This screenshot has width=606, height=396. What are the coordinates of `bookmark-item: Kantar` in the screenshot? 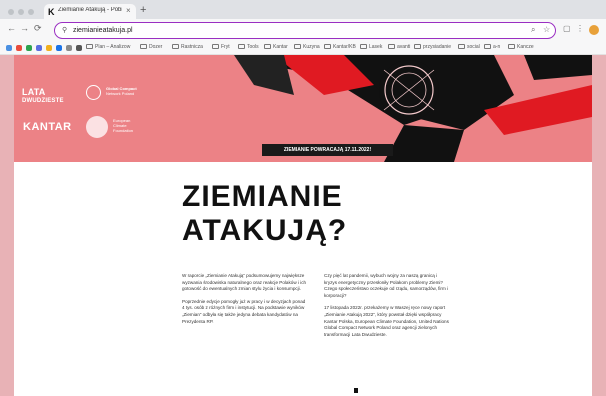 It's located at (276, 47).